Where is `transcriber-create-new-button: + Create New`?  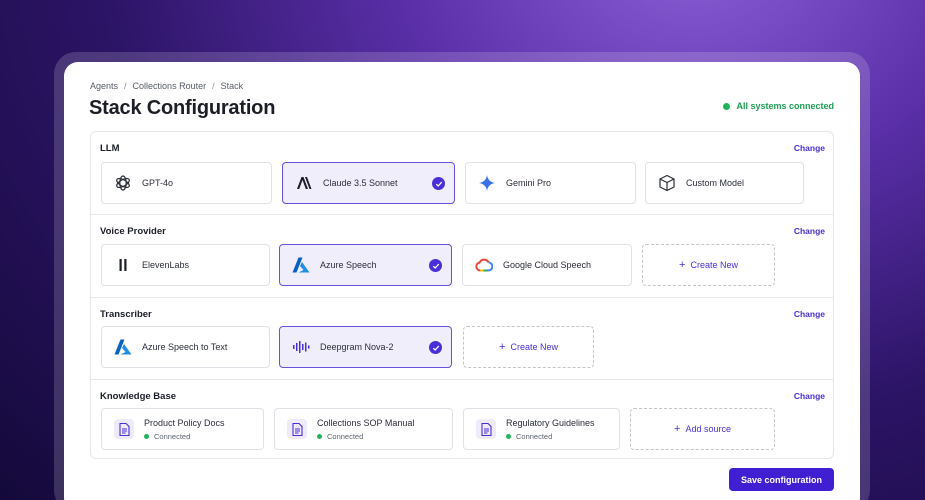 transcriber-create-new-button: + Create New is located at coordinates (528, 347).